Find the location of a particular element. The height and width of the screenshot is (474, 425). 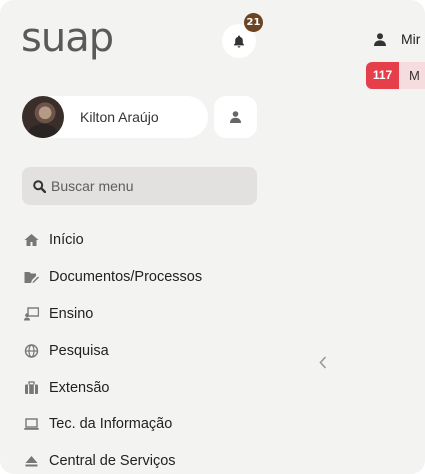

menu-item-tec-informacao: Tec. da Informação is located at coordinates (142, 424).